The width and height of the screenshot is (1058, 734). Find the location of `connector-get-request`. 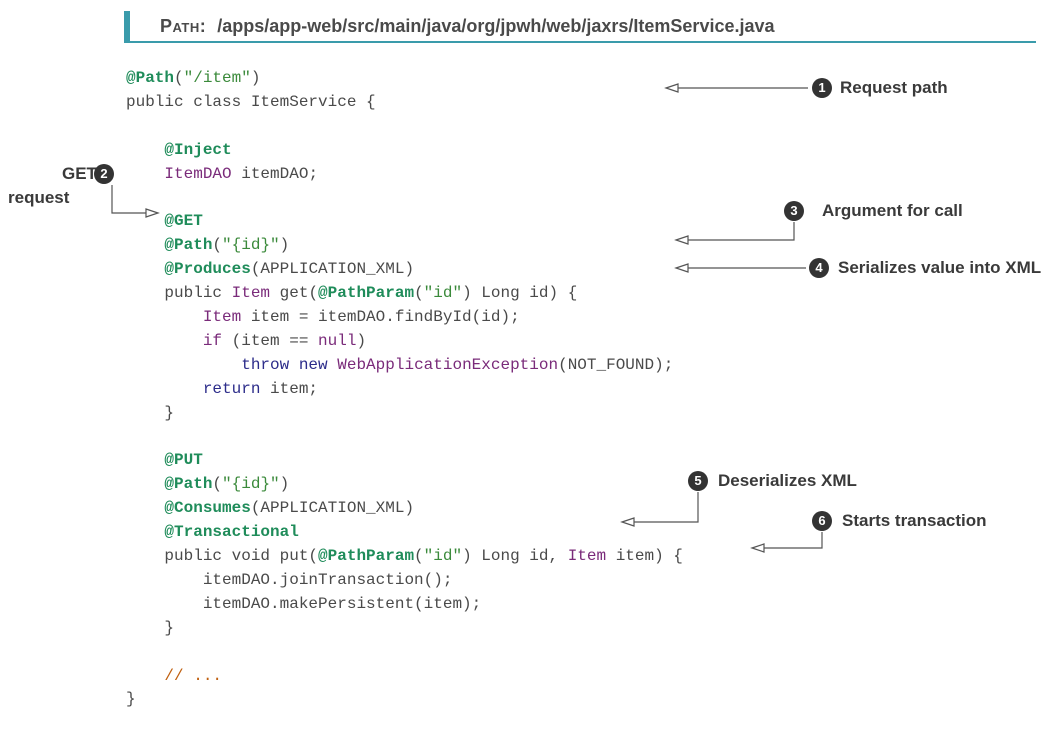

connector-get-request is located at coordinates (129, 199).